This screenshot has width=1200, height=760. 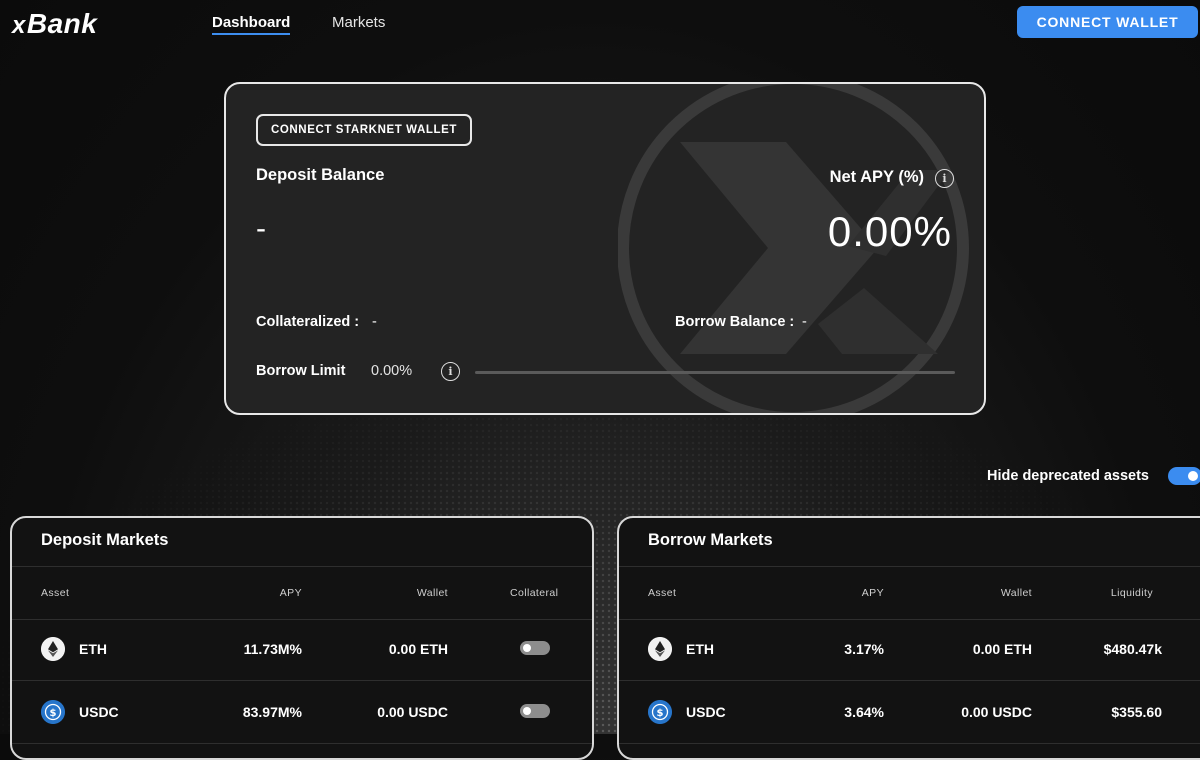 I want to click on hide-deprecated-toggle, so click(x=1184, y=476).